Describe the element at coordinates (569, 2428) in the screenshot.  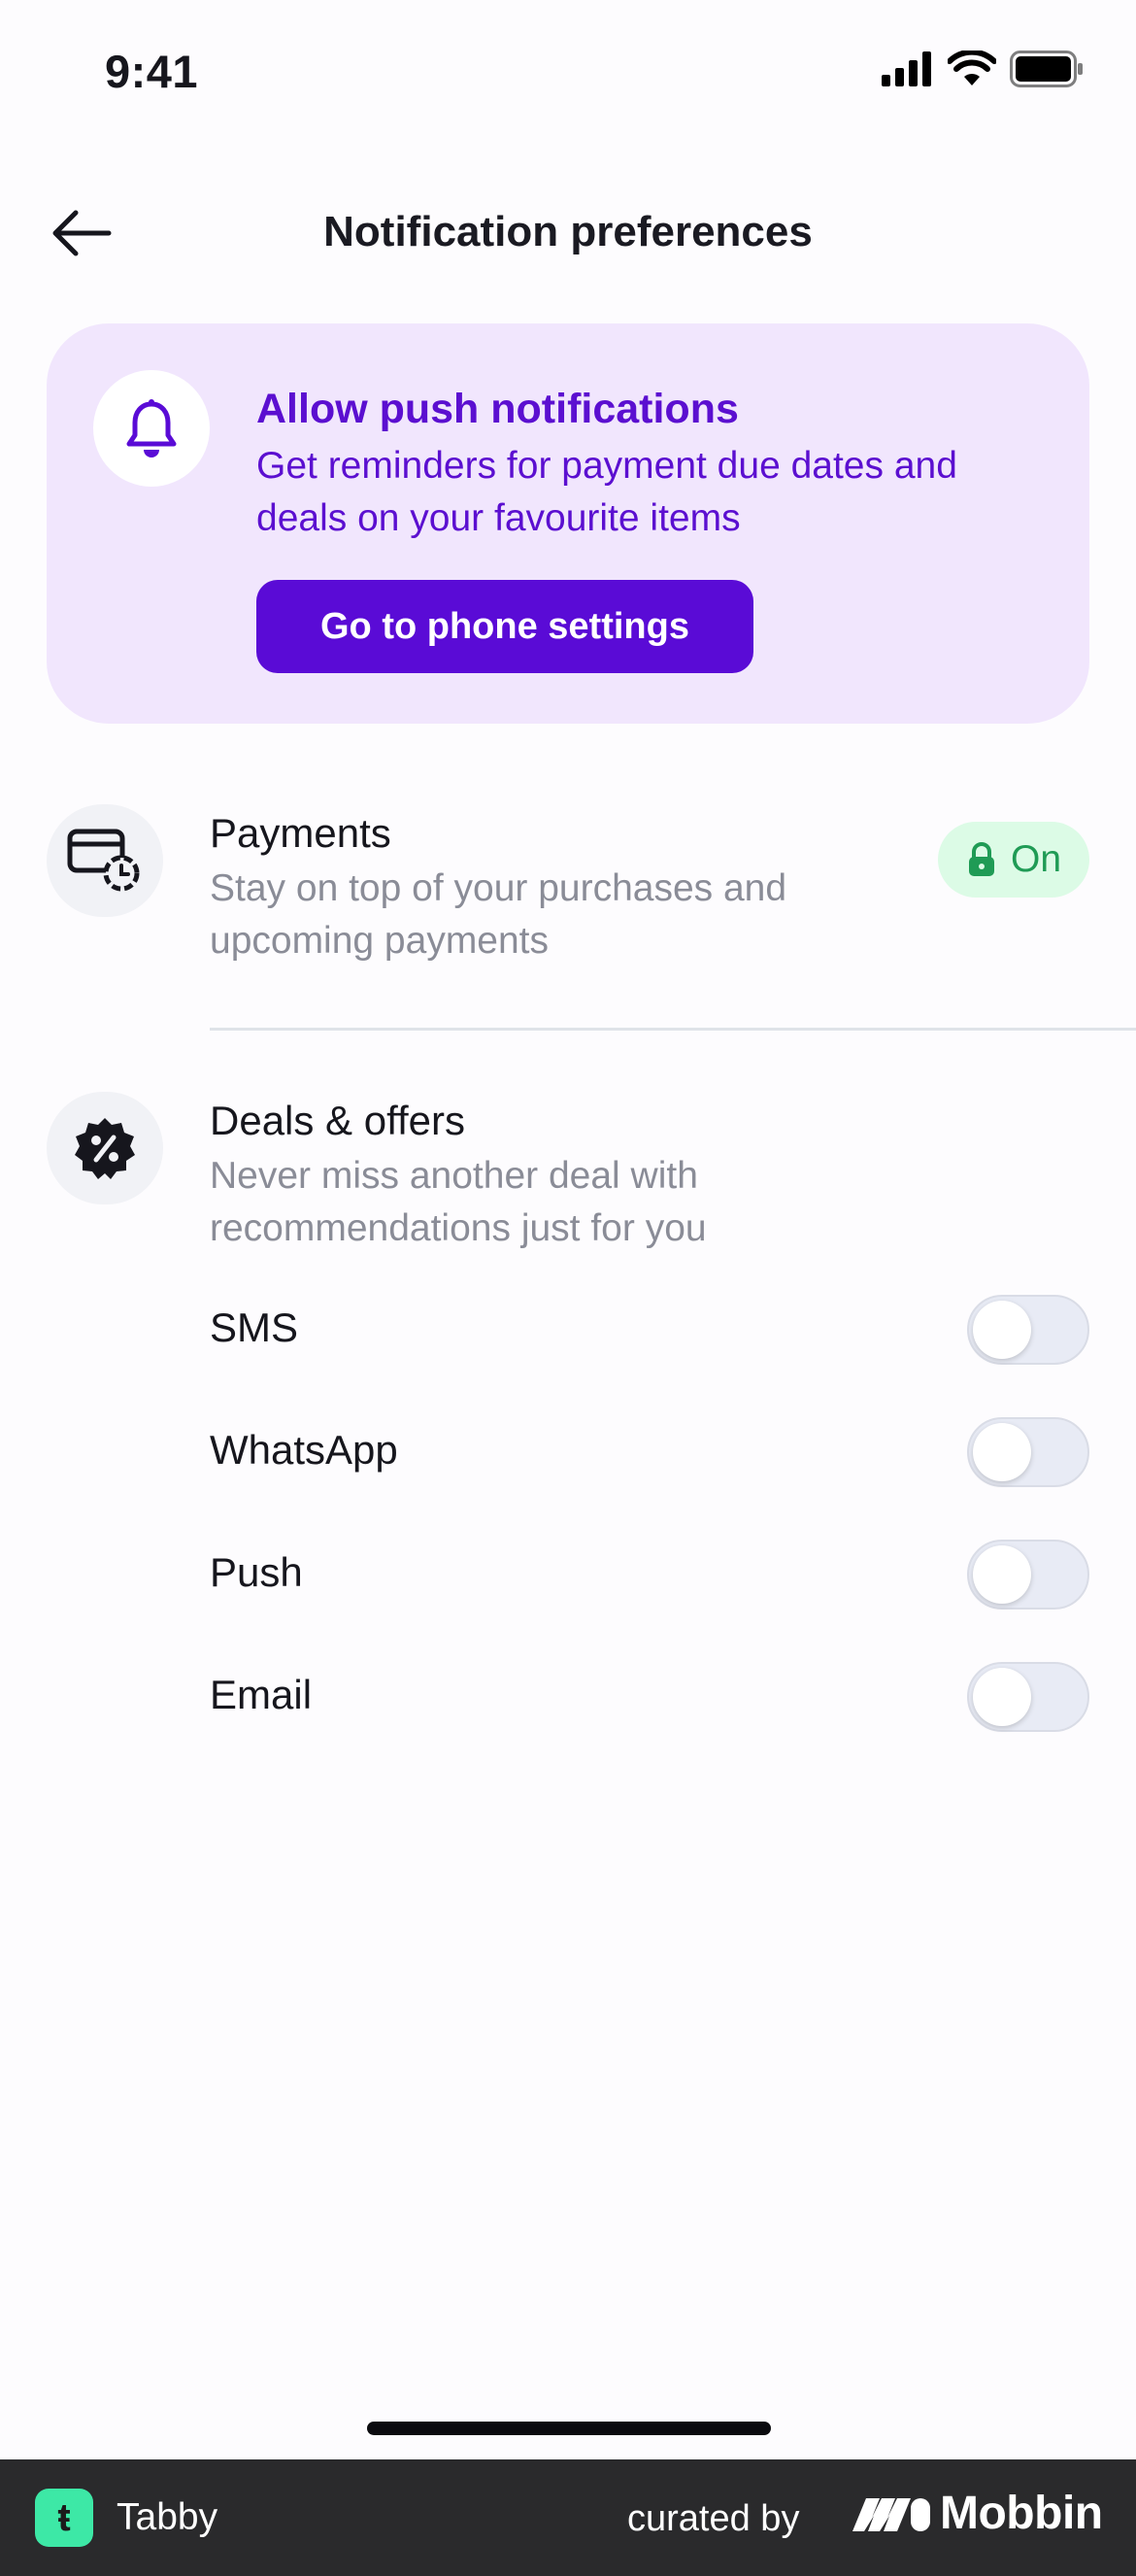
I see `home-indicator` at that location.